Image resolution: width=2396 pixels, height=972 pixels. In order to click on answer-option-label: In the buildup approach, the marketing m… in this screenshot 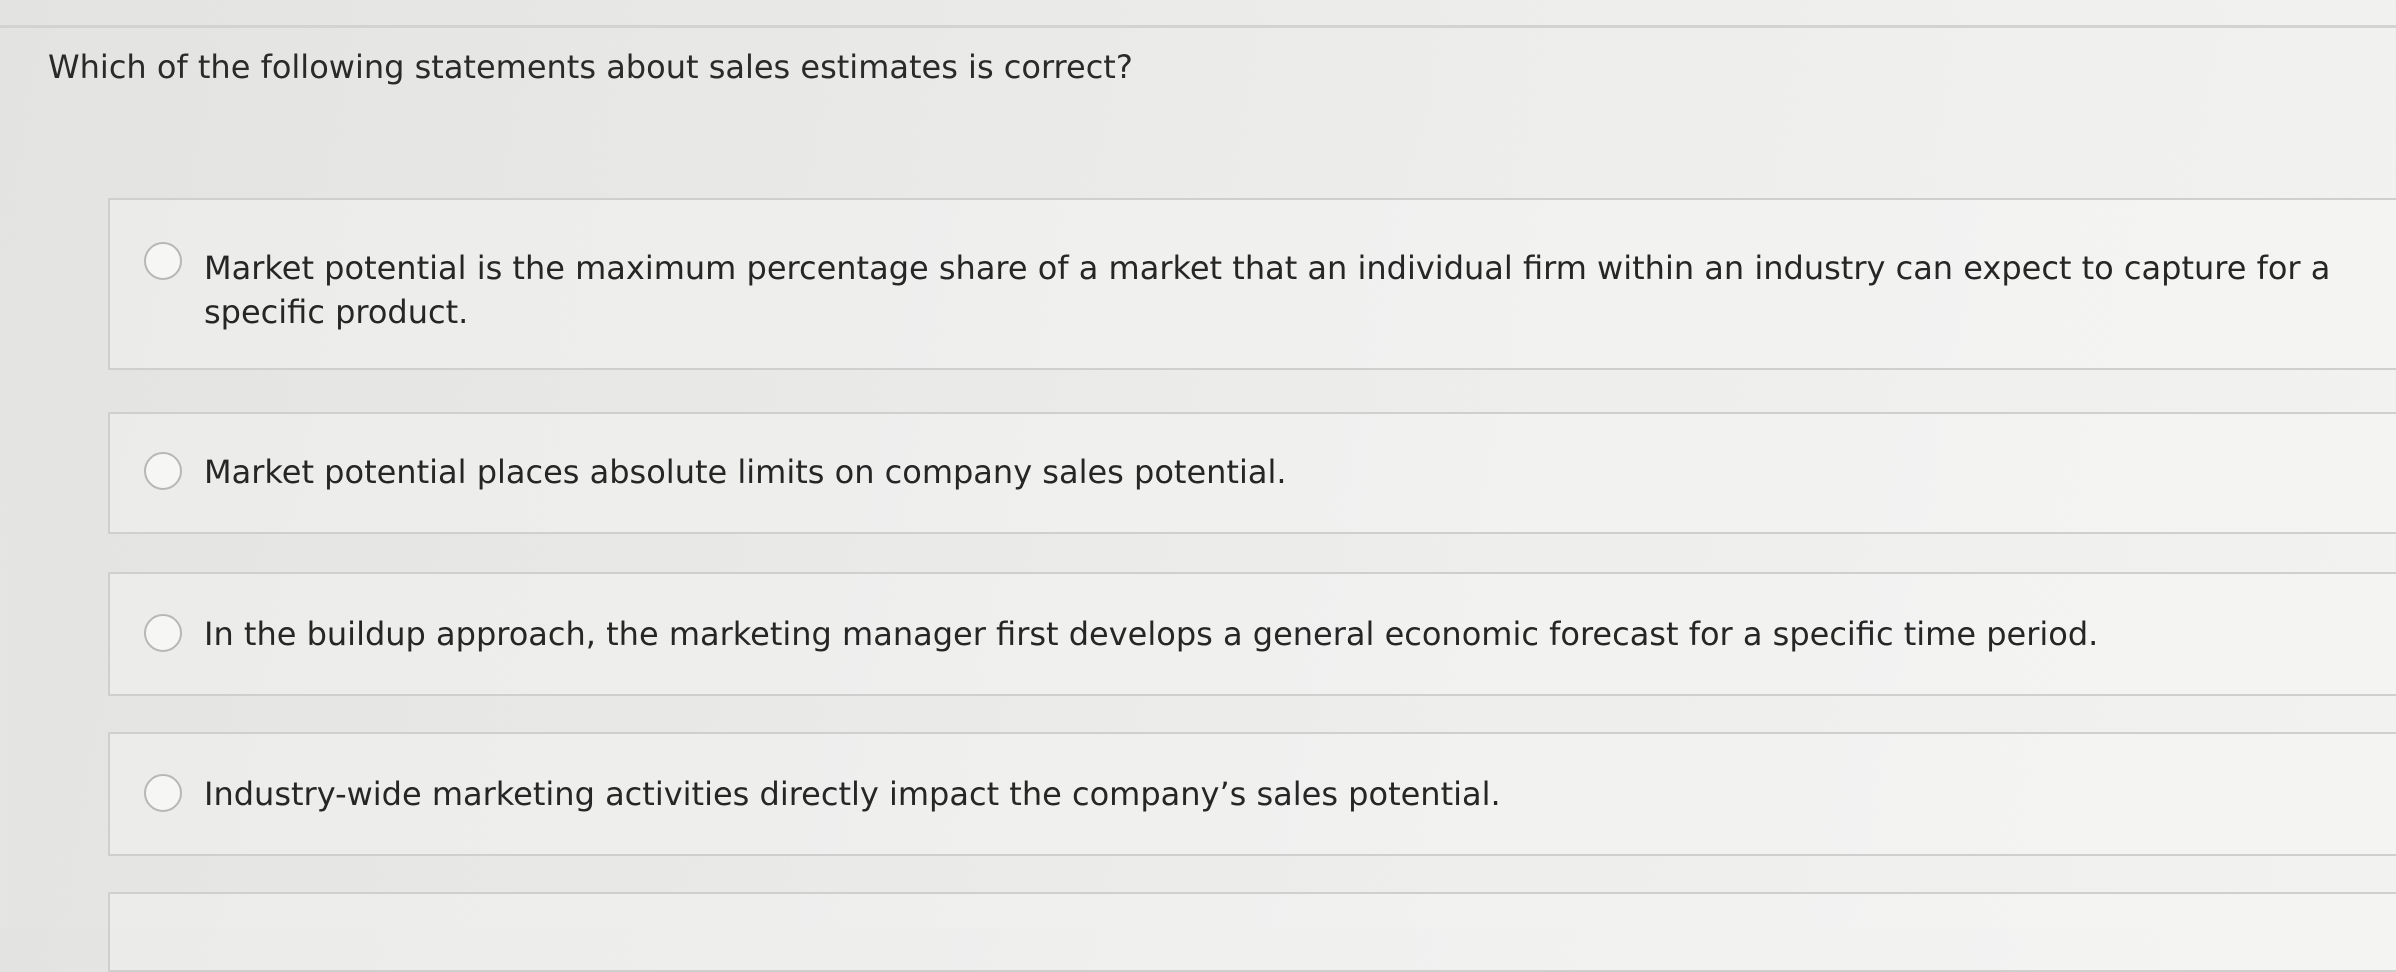, I will do `click(1151, 634)`.